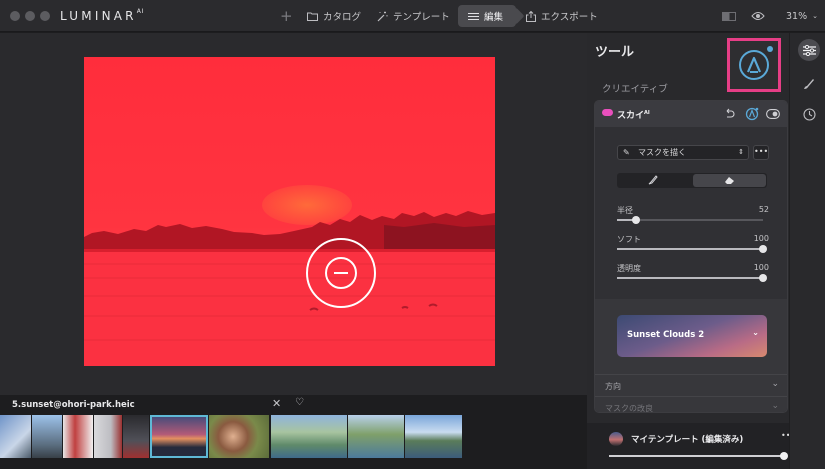 This screenshot has width=825, height=469. I want to click on sky-selection-card: Sunset Clouds 2 ⌄, so click(692, 336).